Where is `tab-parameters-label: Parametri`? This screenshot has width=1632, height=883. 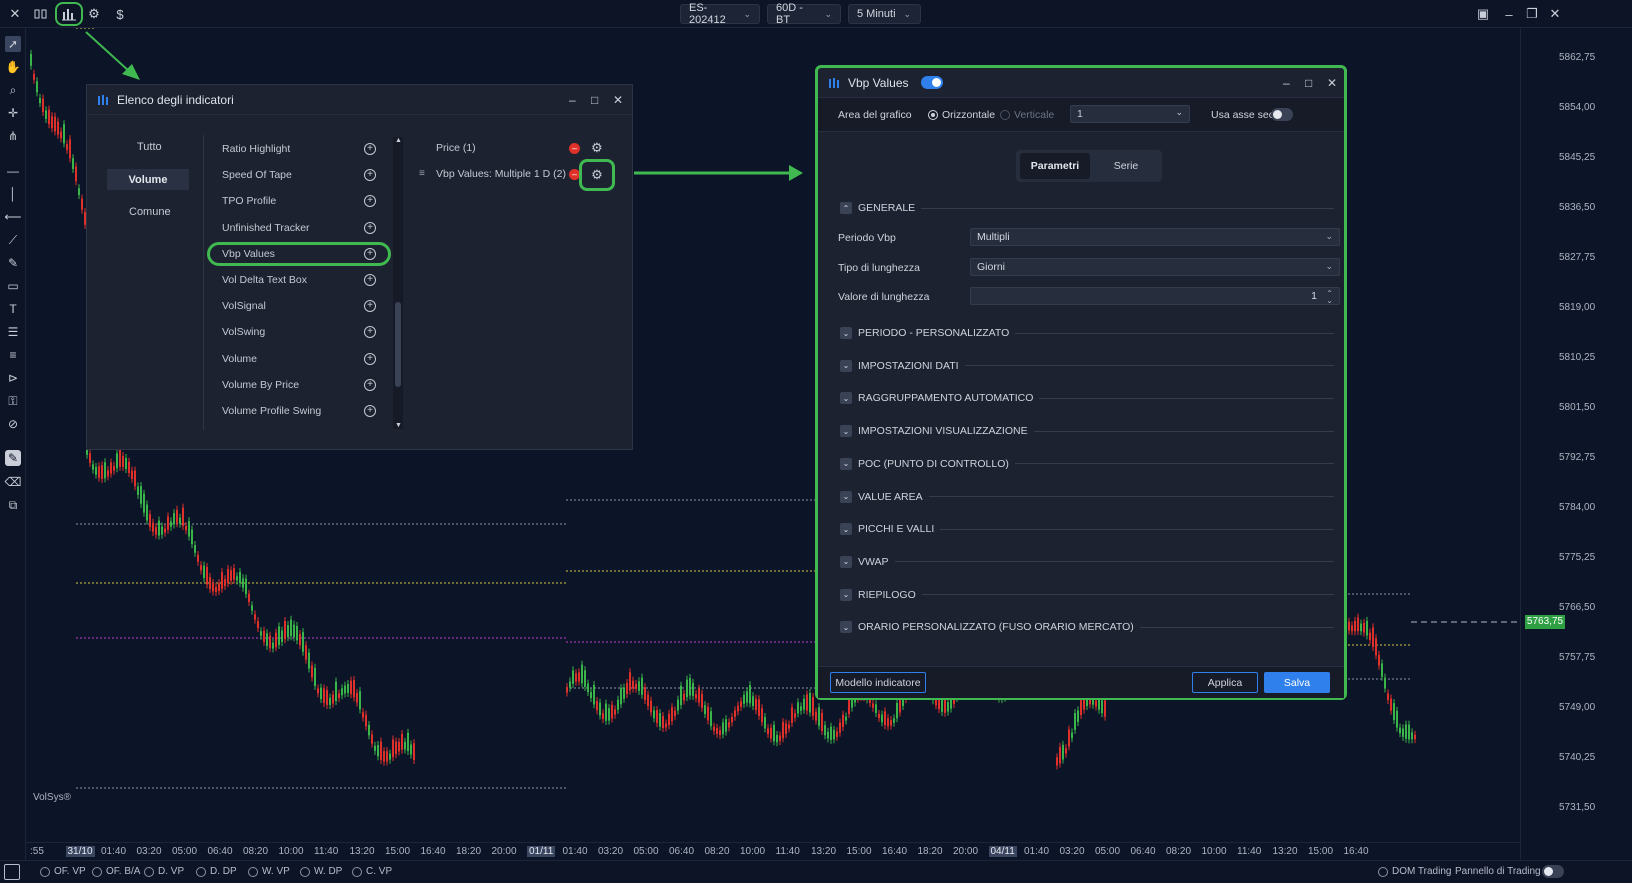 tab-parameters-label: Parametri is located at coordinates (1055, 166).